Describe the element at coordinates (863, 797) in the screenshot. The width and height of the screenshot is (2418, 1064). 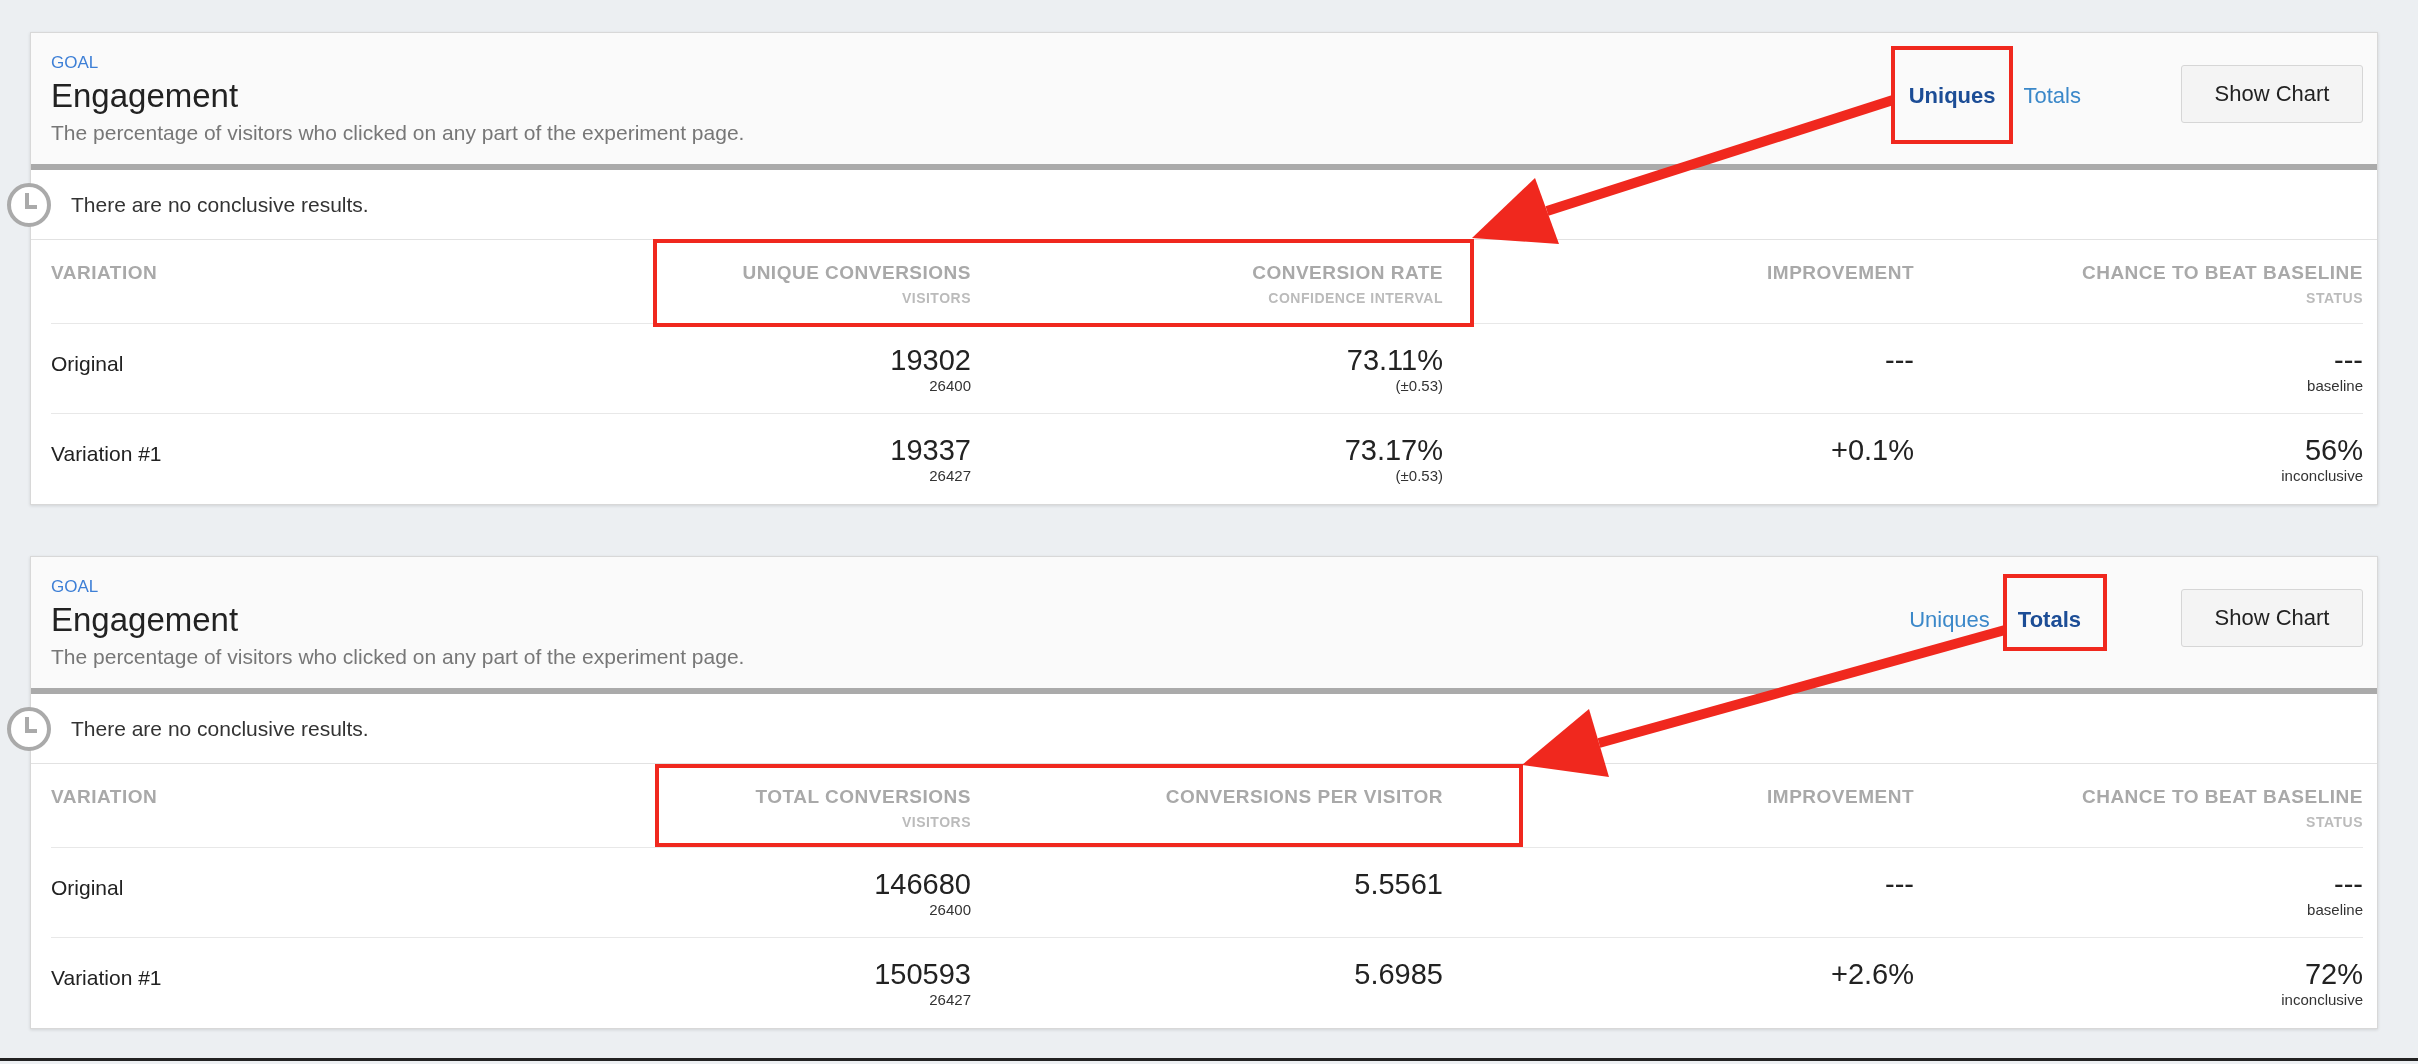
I see `column-header: TOTAL CONVERSIONS` at that location.